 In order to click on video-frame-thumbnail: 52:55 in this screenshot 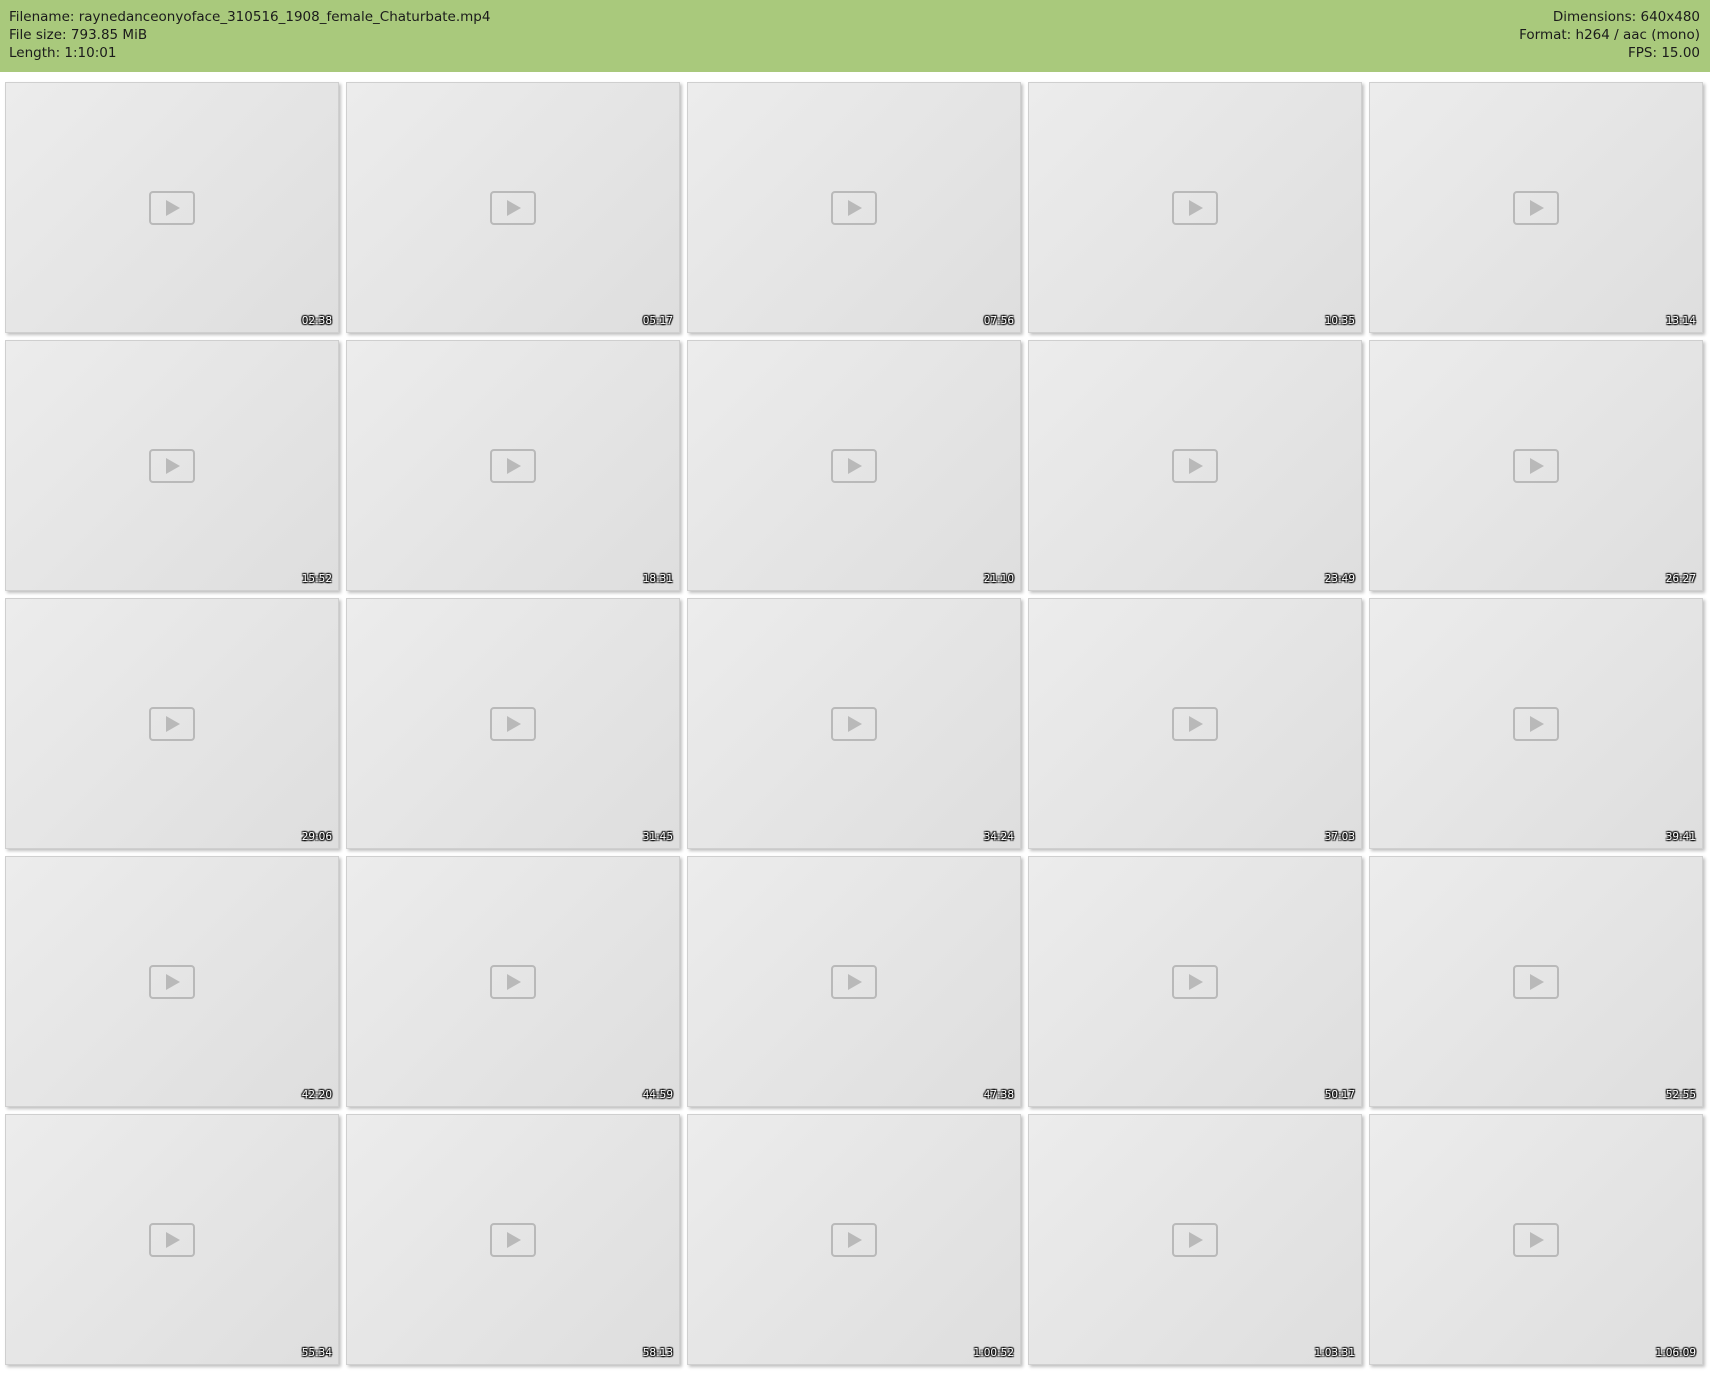, I will do `click(1536, 981)`.